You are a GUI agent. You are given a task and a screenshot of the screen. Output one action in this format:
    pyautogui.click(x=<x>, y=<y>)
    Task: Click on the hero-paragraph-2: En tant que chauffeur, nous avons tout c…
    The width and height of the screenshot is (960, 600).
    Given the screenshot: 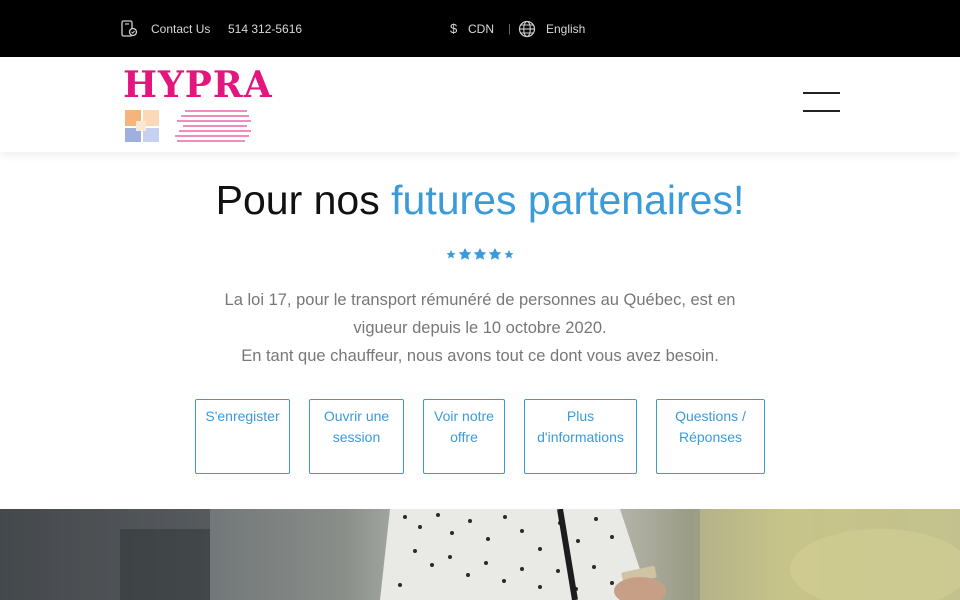 What is the action you would take?
    pyautogui.click(x=480, y=356)
    